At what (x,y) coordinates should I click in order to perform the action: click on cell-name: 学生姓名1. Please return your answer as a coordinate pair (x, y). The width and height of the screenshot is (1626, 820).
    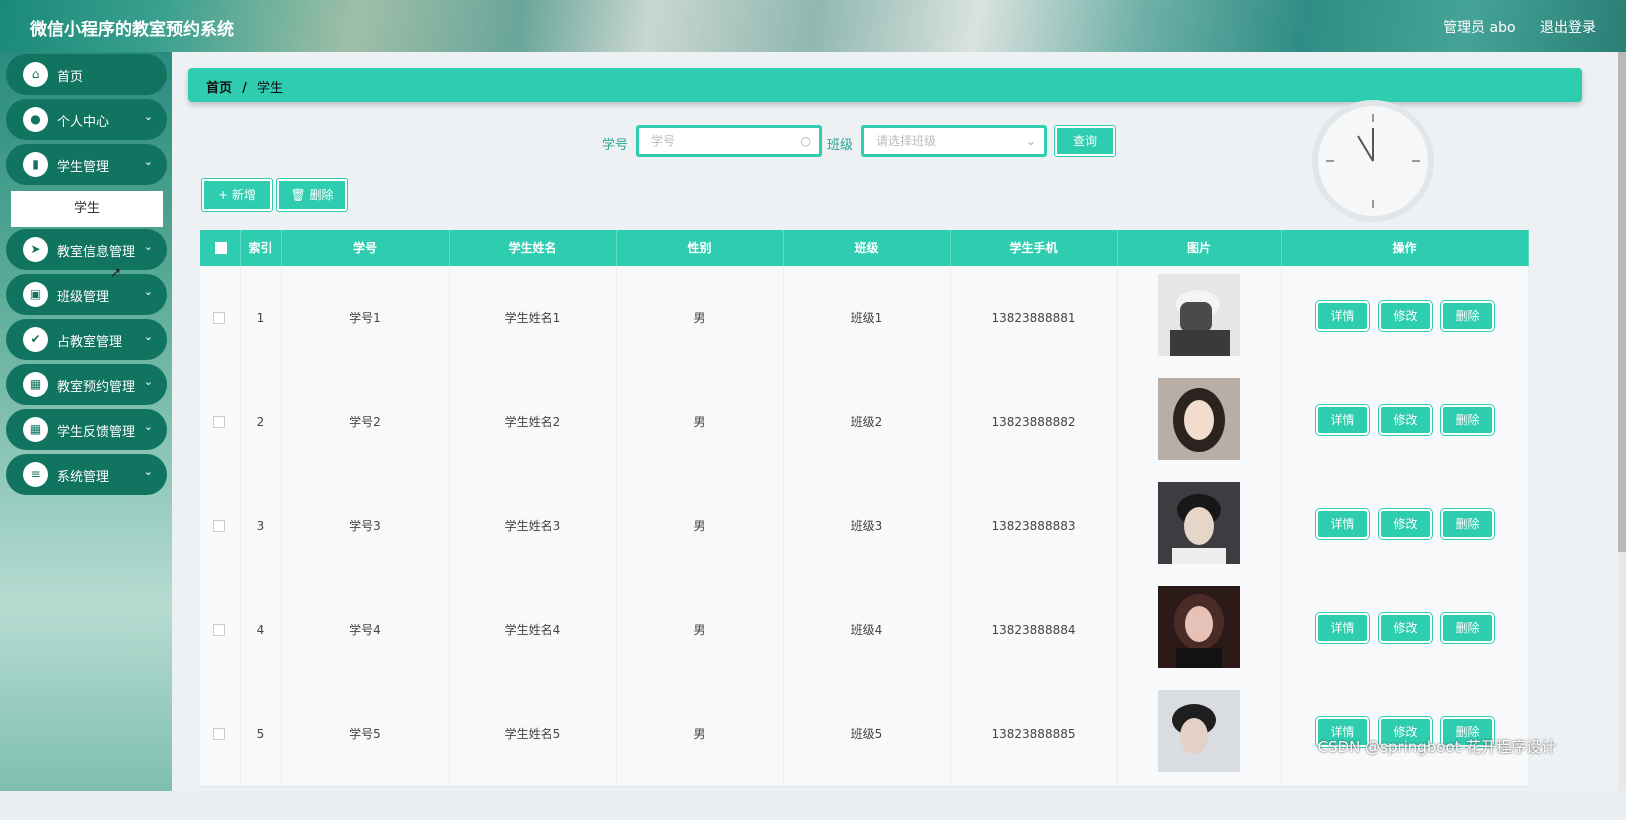
    Looking at the image, I should click on (533, 318).